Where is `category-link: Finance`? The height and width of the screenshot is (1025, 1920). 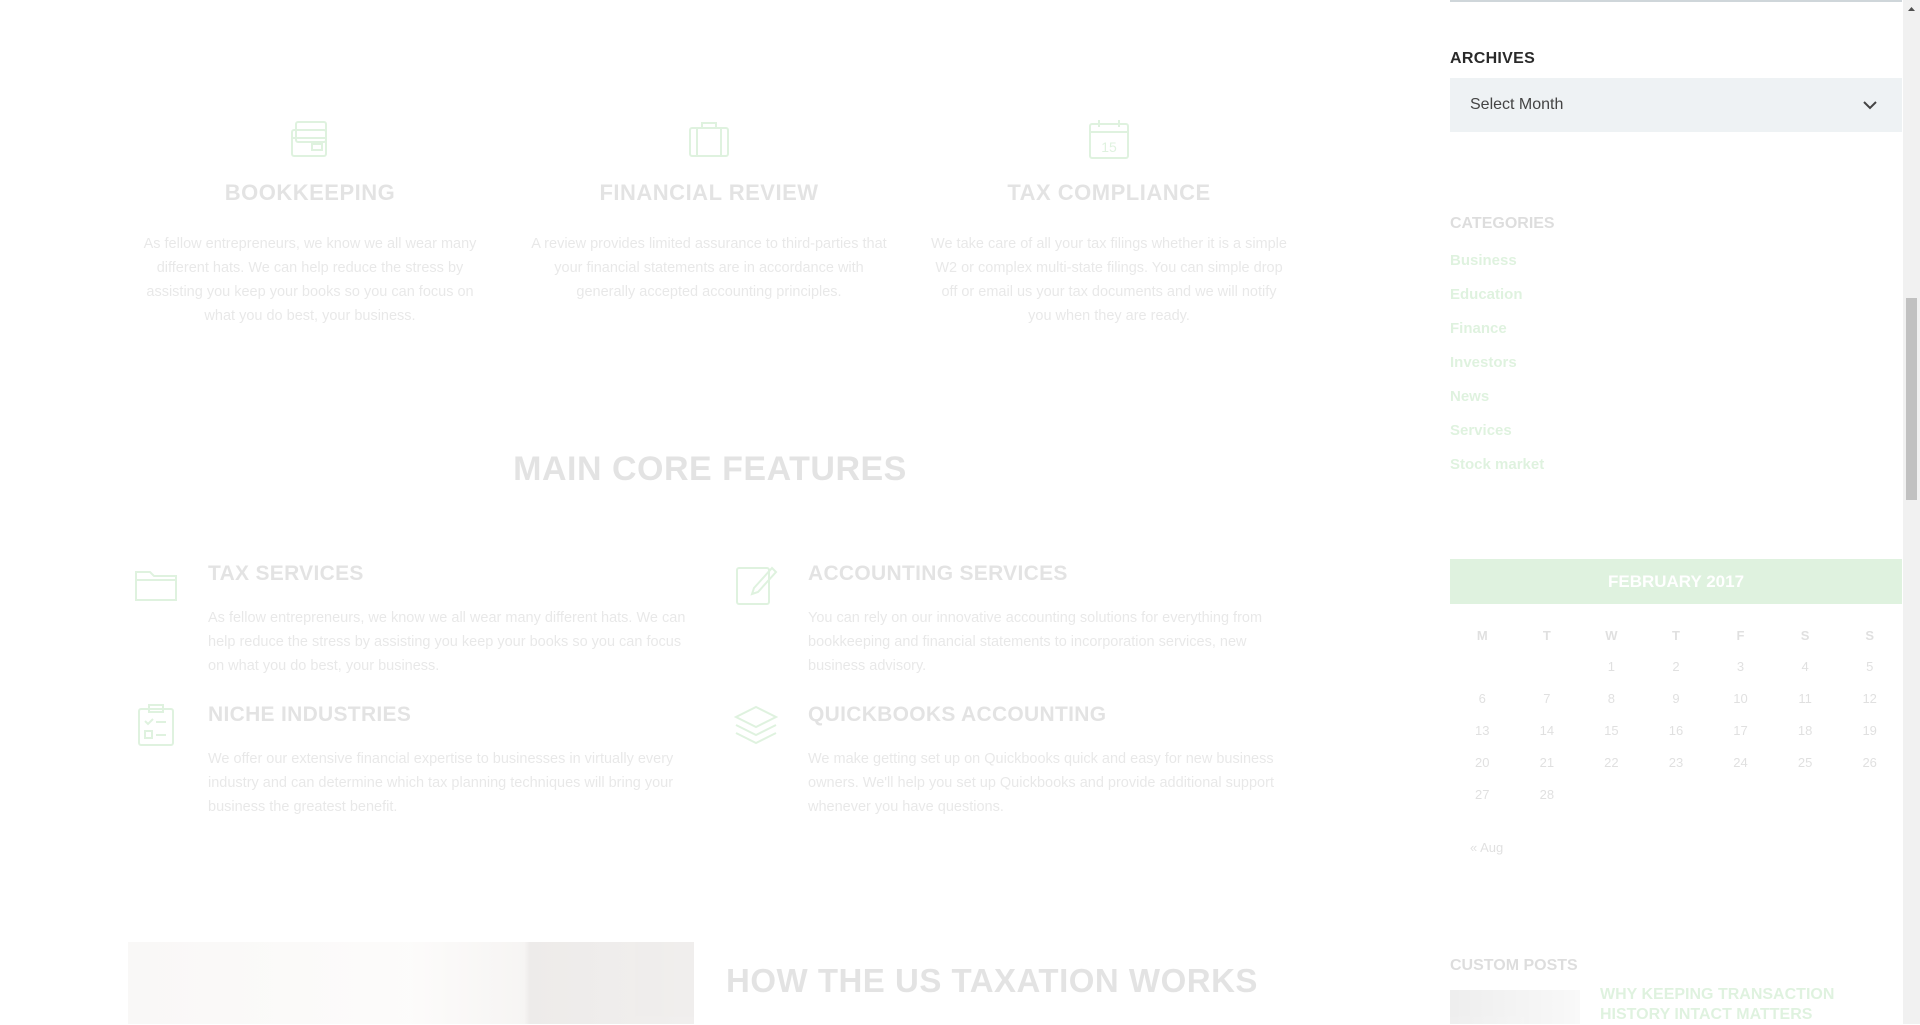 category-link: Finance is located at coordinates (1497, 337).